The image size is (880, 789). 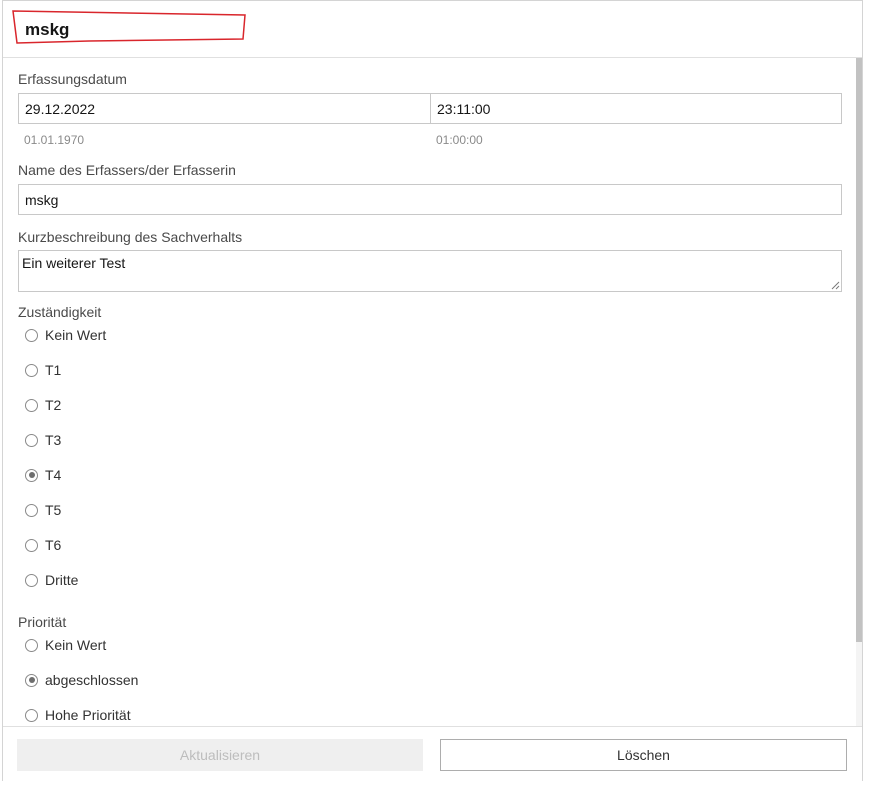 I want to click on zustaendigkeit-option: T6, so click(x=43, y=545).